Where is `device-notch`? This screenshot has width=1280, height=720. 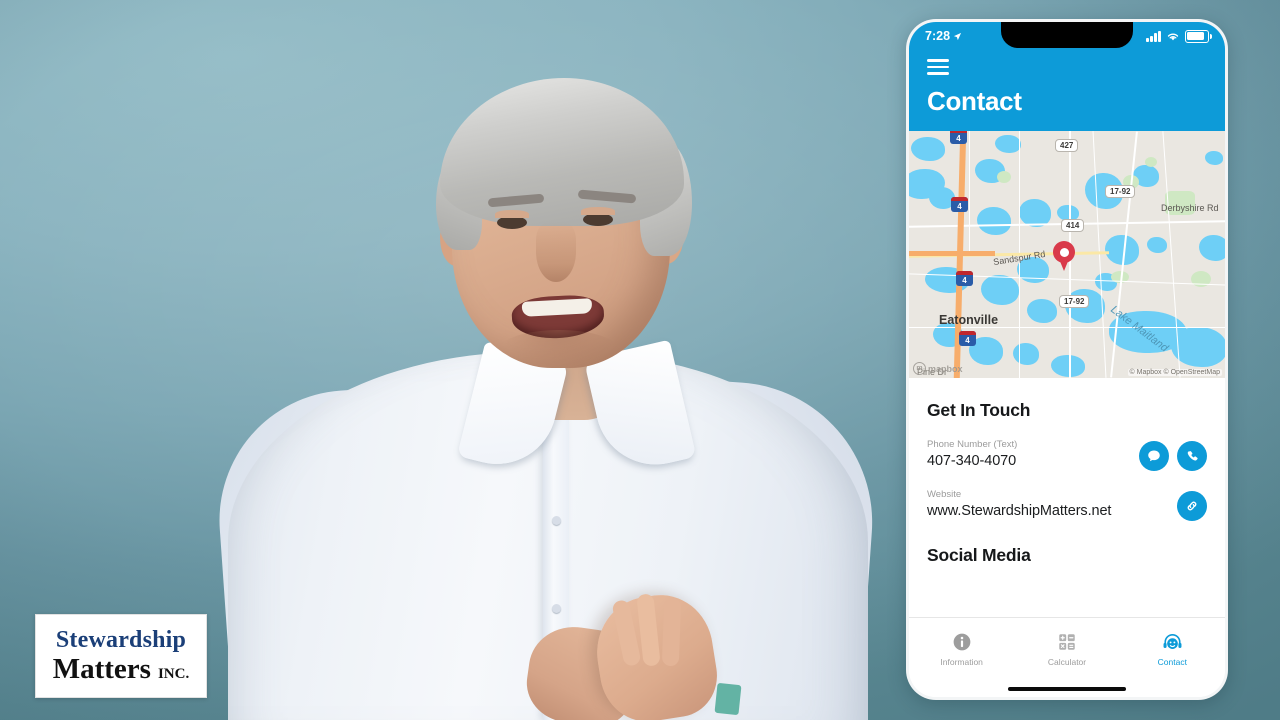
device-notch is located at coordinates (1067, 35).